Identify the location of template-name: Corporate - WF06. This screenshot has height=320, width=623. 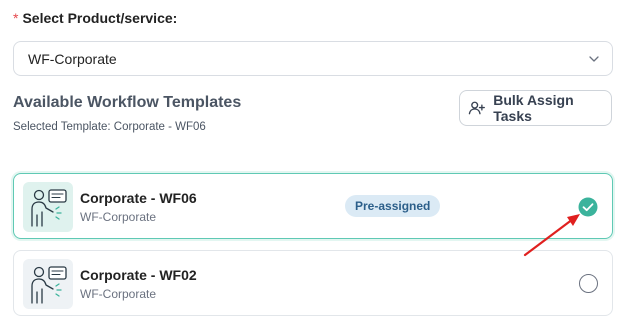
(138, 198).